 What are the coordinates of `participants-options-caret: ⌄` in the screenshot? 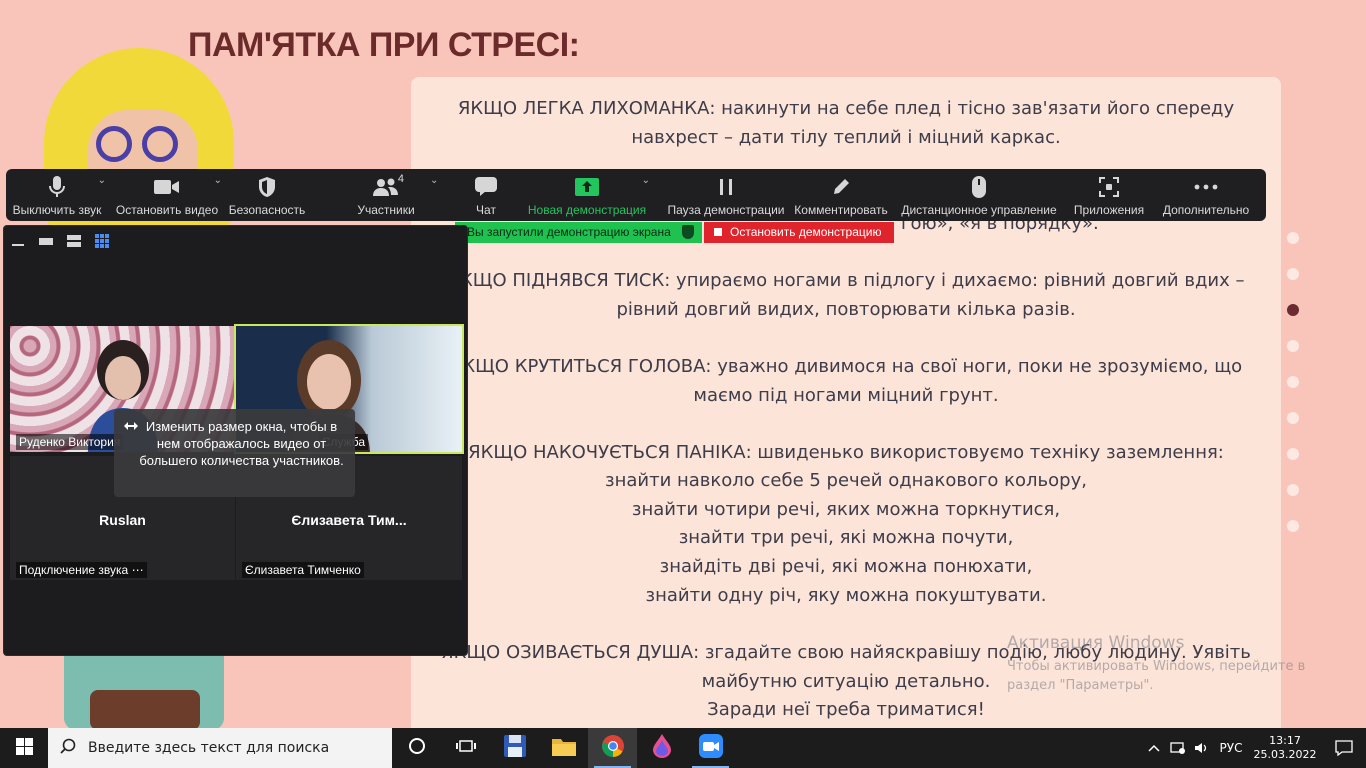 It's located at (436, 195).